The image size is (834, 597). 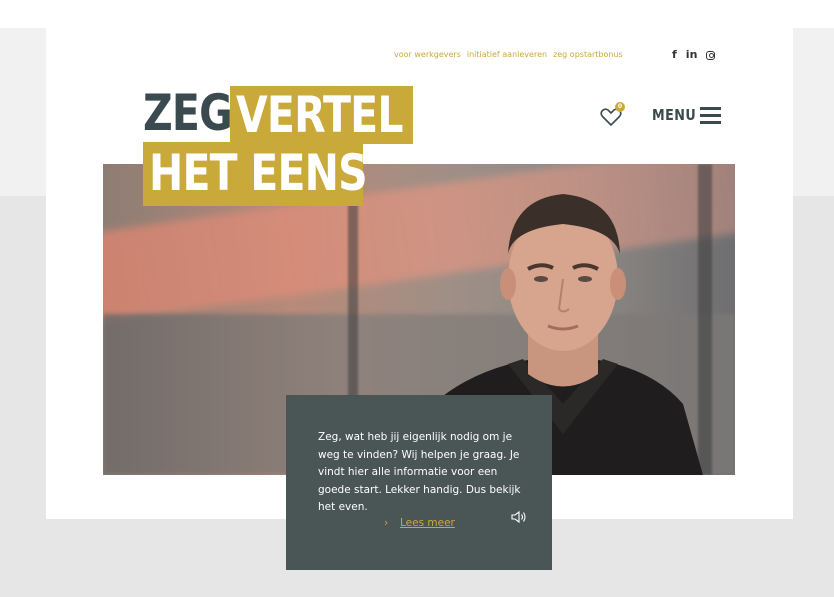 I want to click on chevron-right-icon: ›, so click(x=386, y=523).